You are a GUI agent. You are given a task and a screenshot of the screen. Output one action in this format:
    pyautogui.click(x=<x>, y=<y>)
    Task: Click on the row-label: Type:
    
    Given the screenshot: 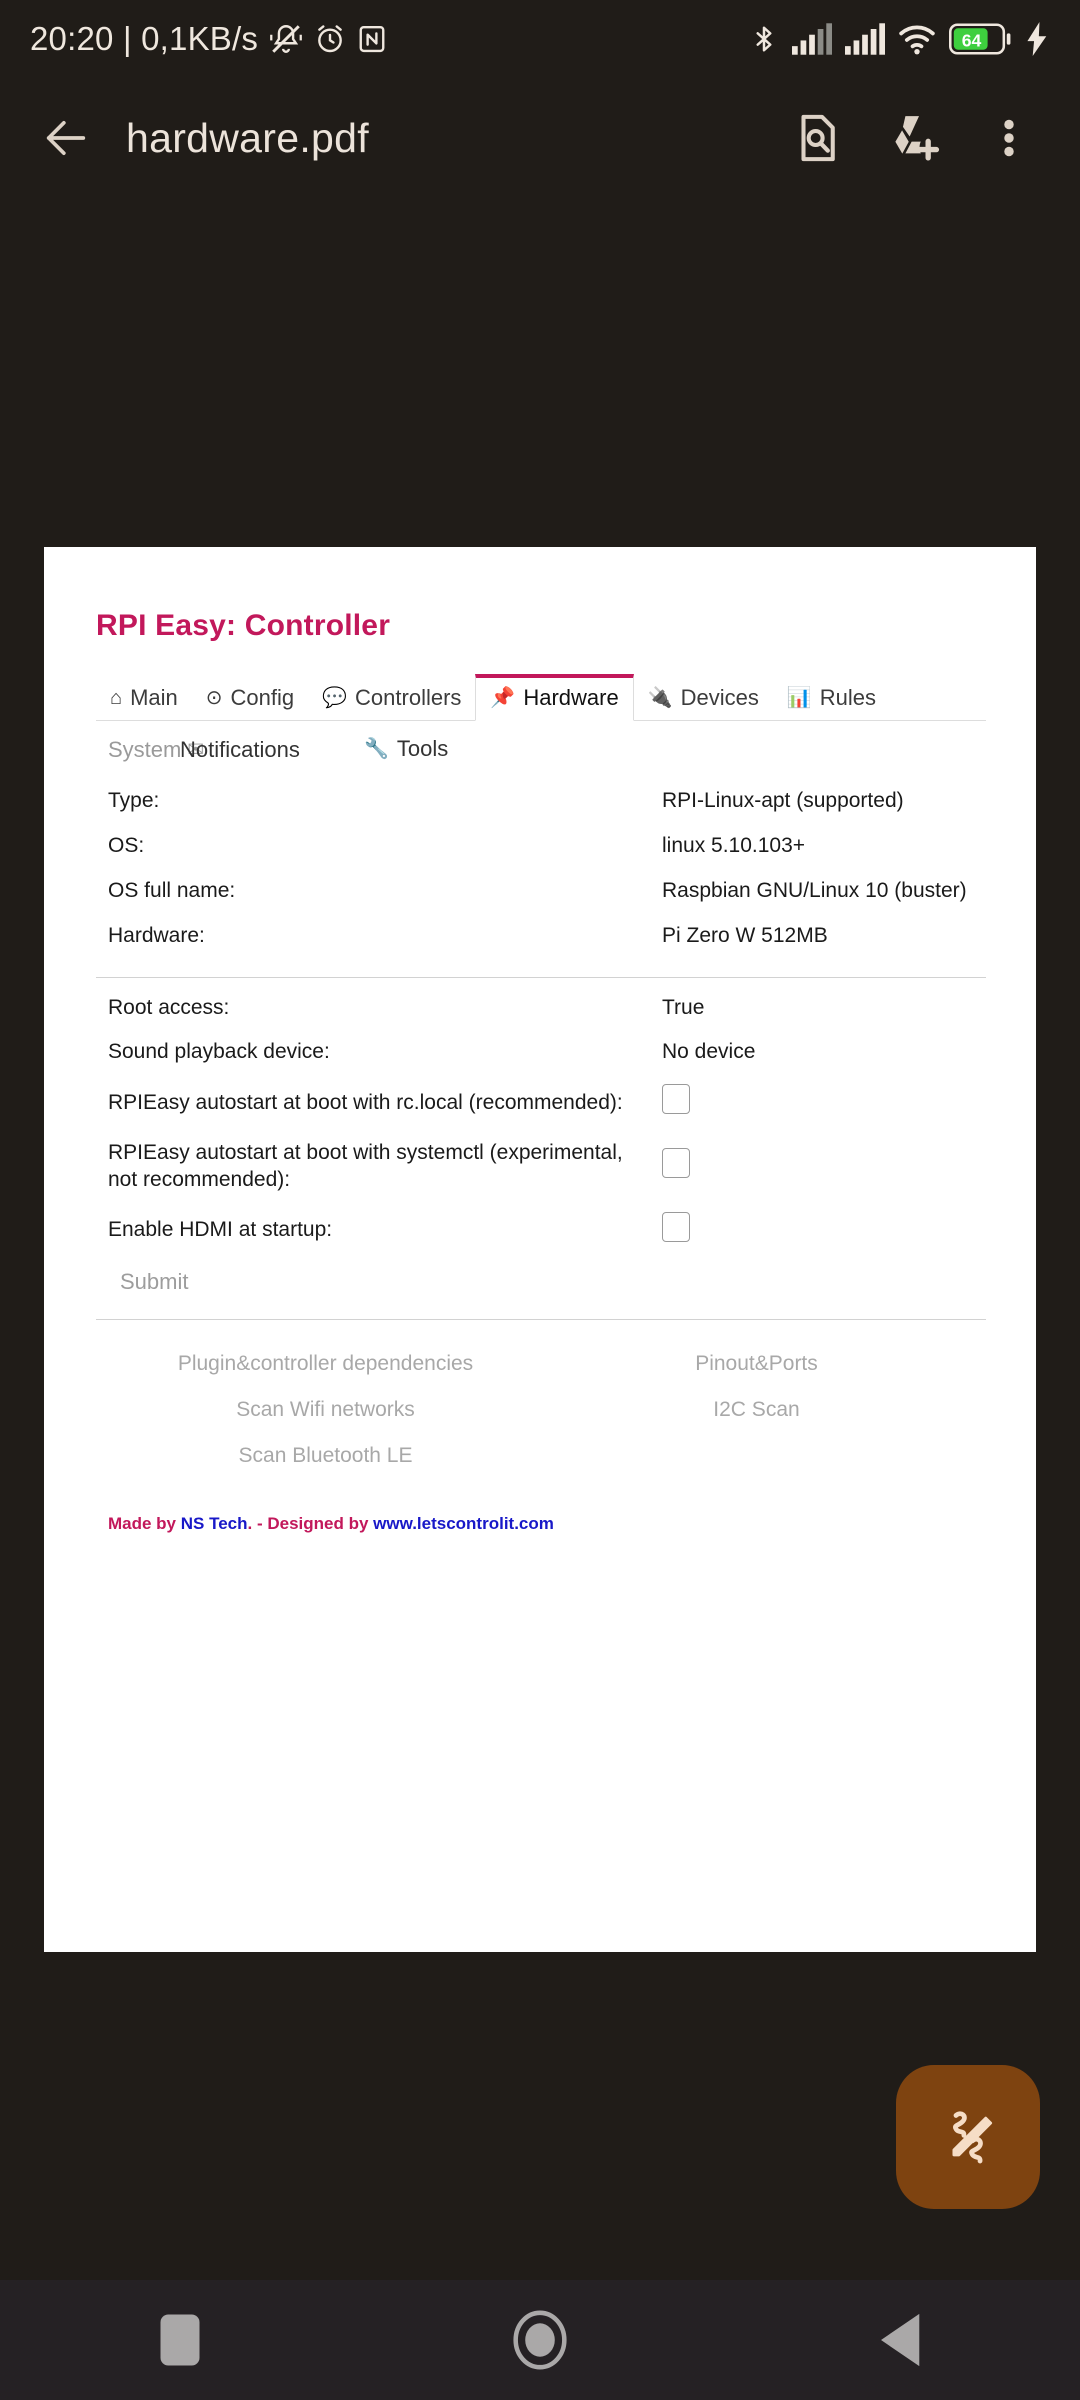 What is the action you would take?
    pyautogui.click(x=134, y=800)
    